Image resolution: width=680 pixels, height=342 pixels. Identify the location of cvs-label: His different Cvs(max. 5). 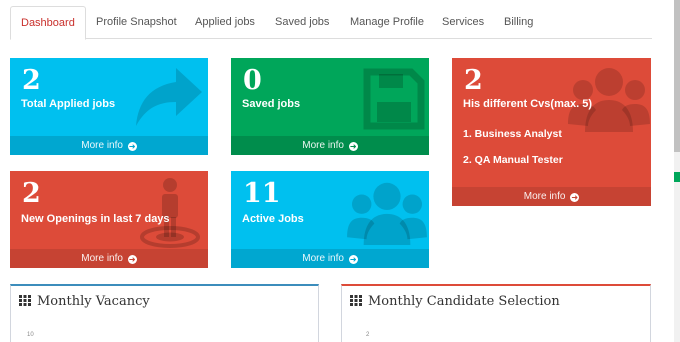
(527, 104).